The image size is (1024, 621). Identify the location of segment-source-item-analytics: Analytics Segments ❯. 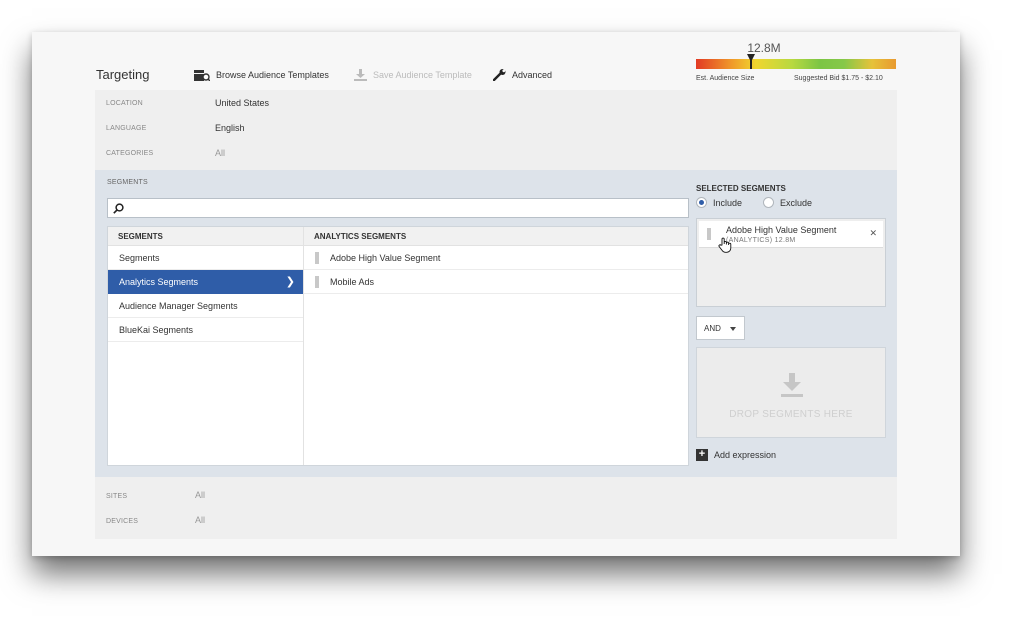
(205, 282).